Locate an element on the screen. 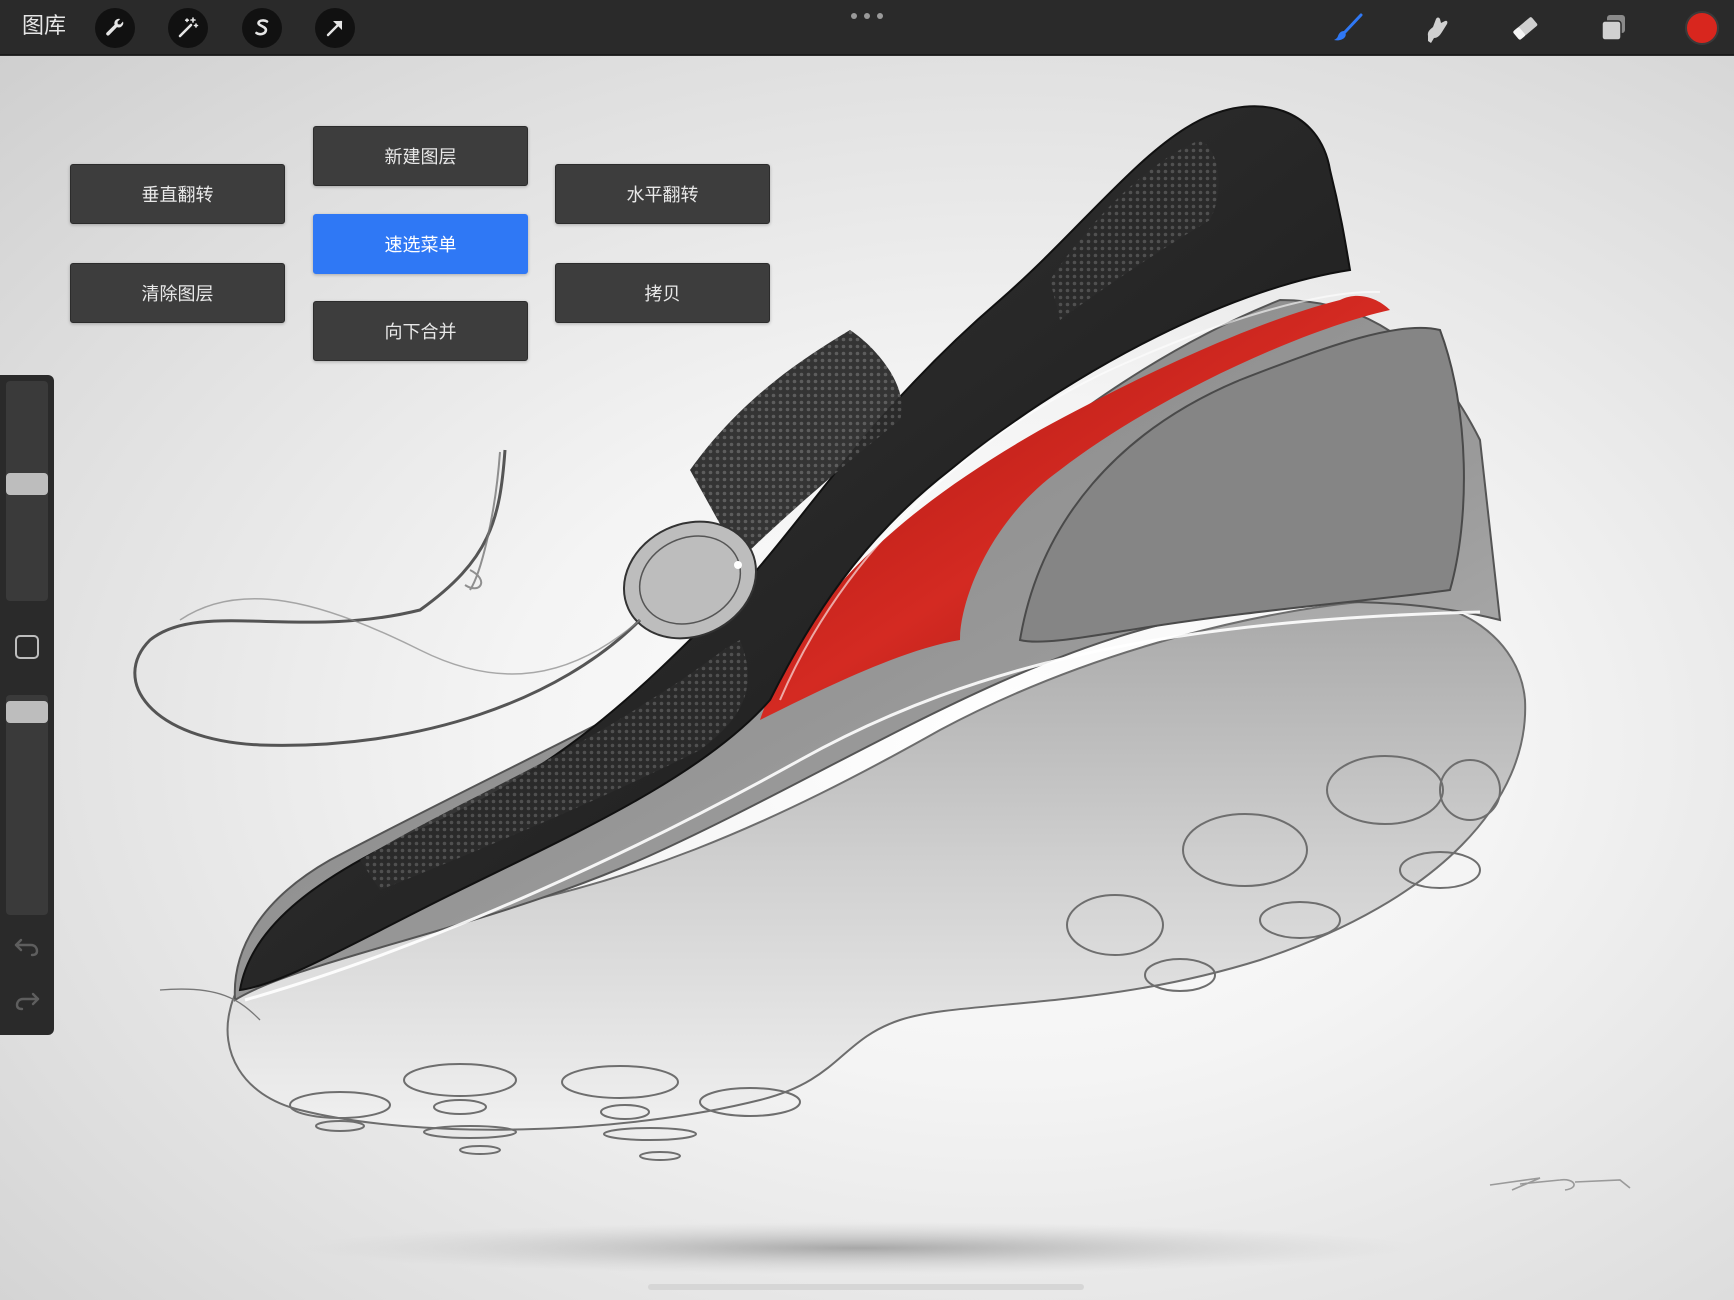  merge-down-button: 向下合并 is located at coordinates (420, 331).